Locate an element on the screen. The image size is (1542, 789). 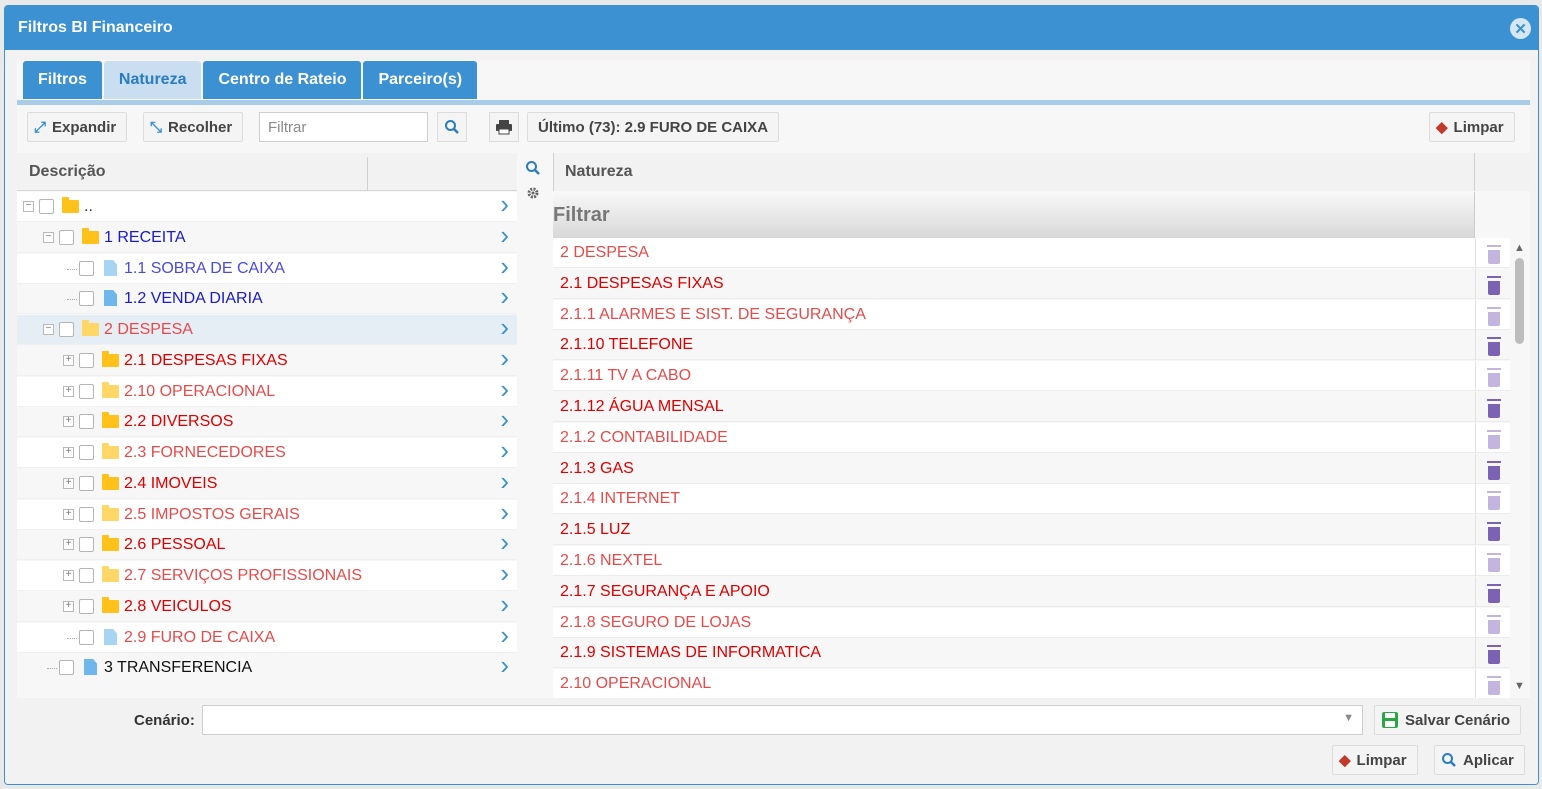
grid-row: 2.1.7 SEGURANÇA E APOIO is located at coordinates (1031, 592).